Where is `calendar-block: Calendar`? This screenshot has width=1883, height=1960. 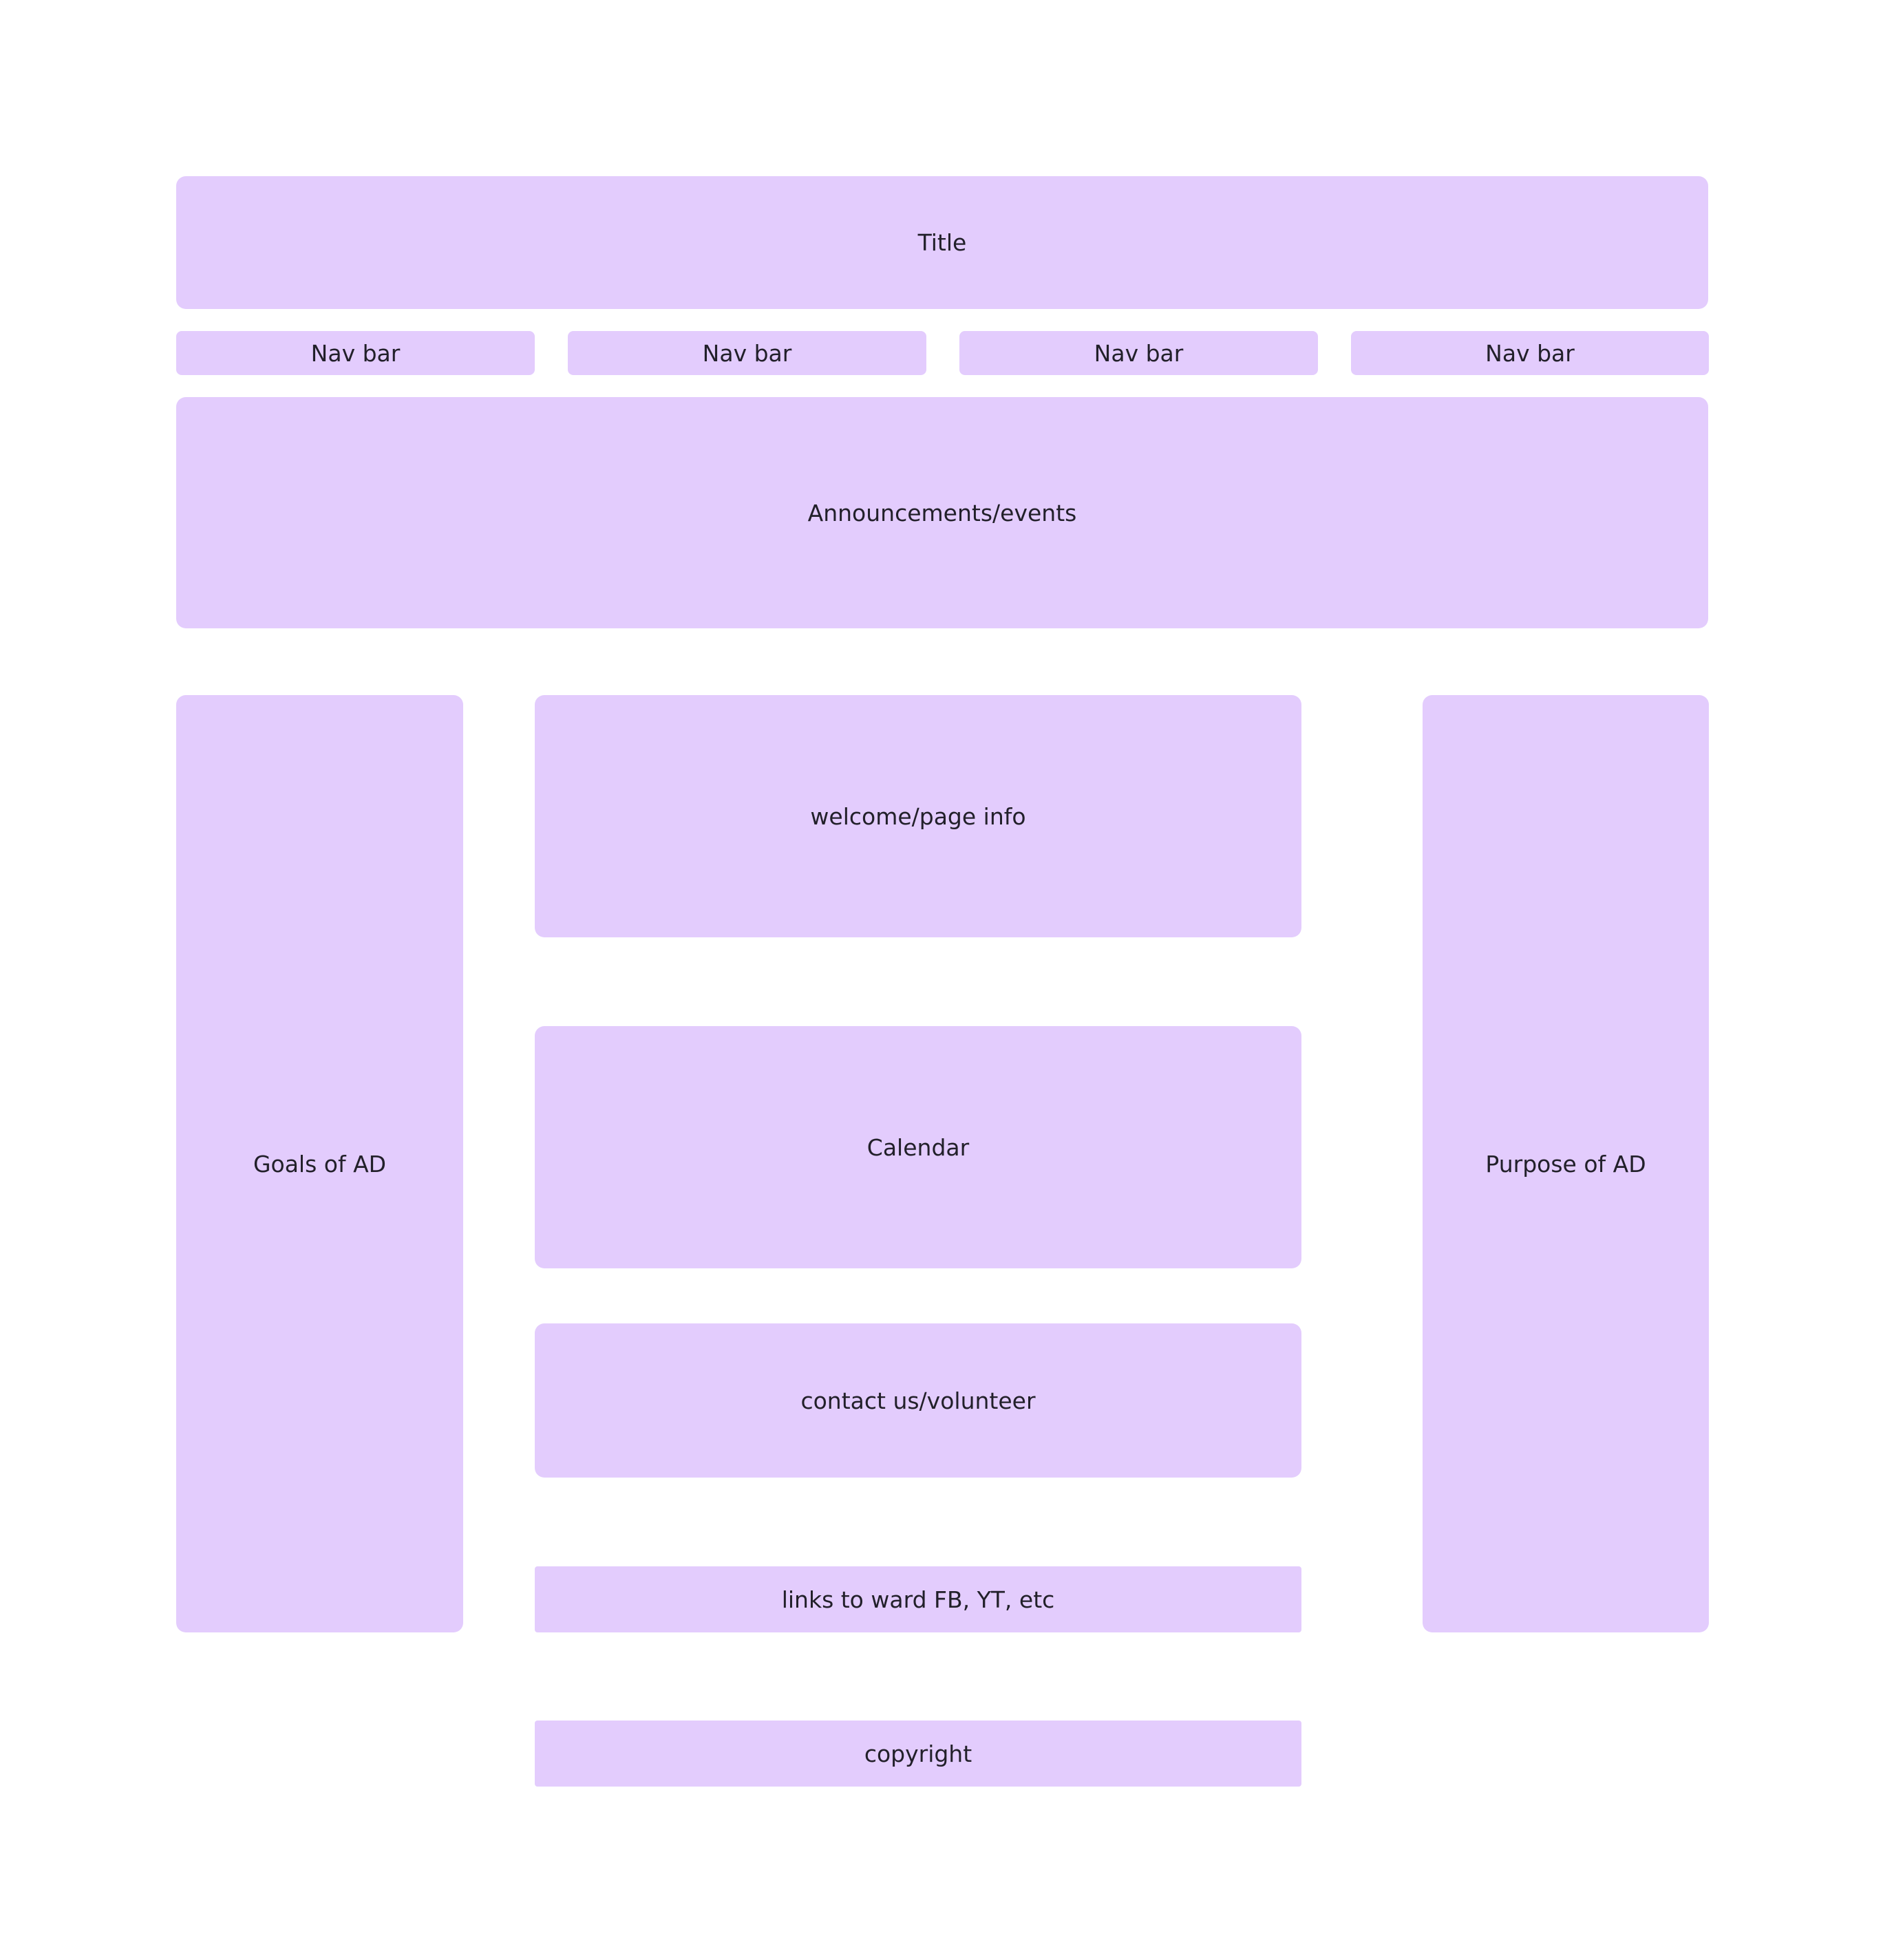
calendar-block: Calendar is located at coordinates (918, 1147).